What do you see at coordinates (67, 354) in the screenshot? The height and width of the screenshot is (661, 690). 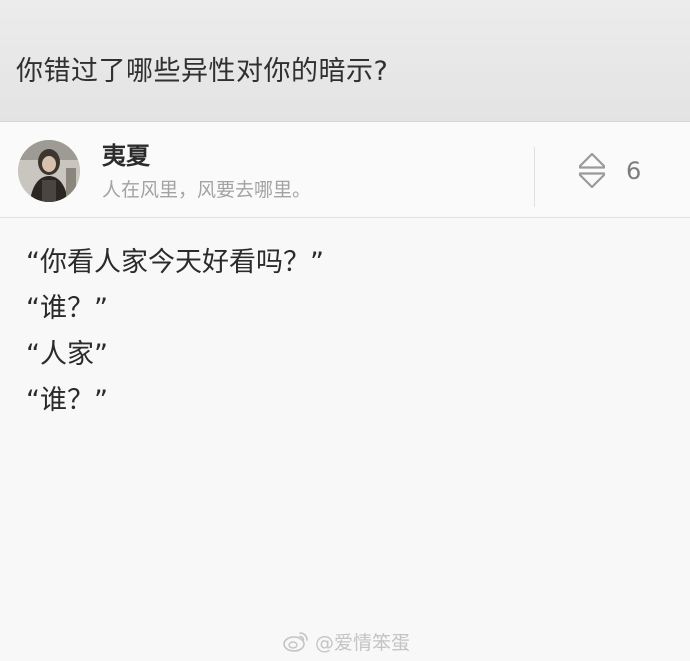 I see `answer-line: “人家”` at bounding box center [67, 354].